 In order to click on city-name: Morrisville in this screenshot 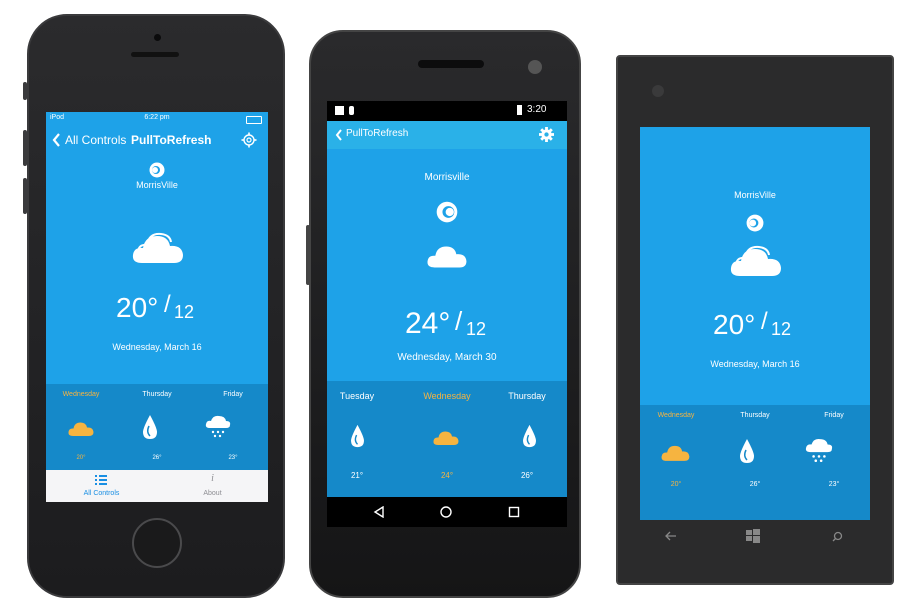, I will do `click(447, 177)`.